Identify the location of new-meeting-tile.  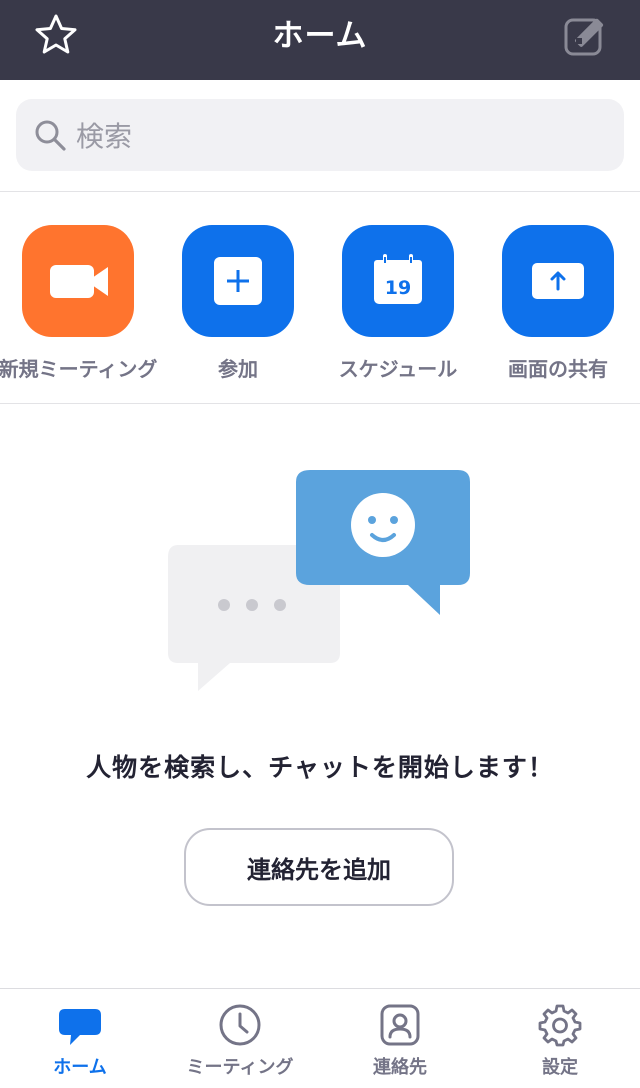
(78, 281).